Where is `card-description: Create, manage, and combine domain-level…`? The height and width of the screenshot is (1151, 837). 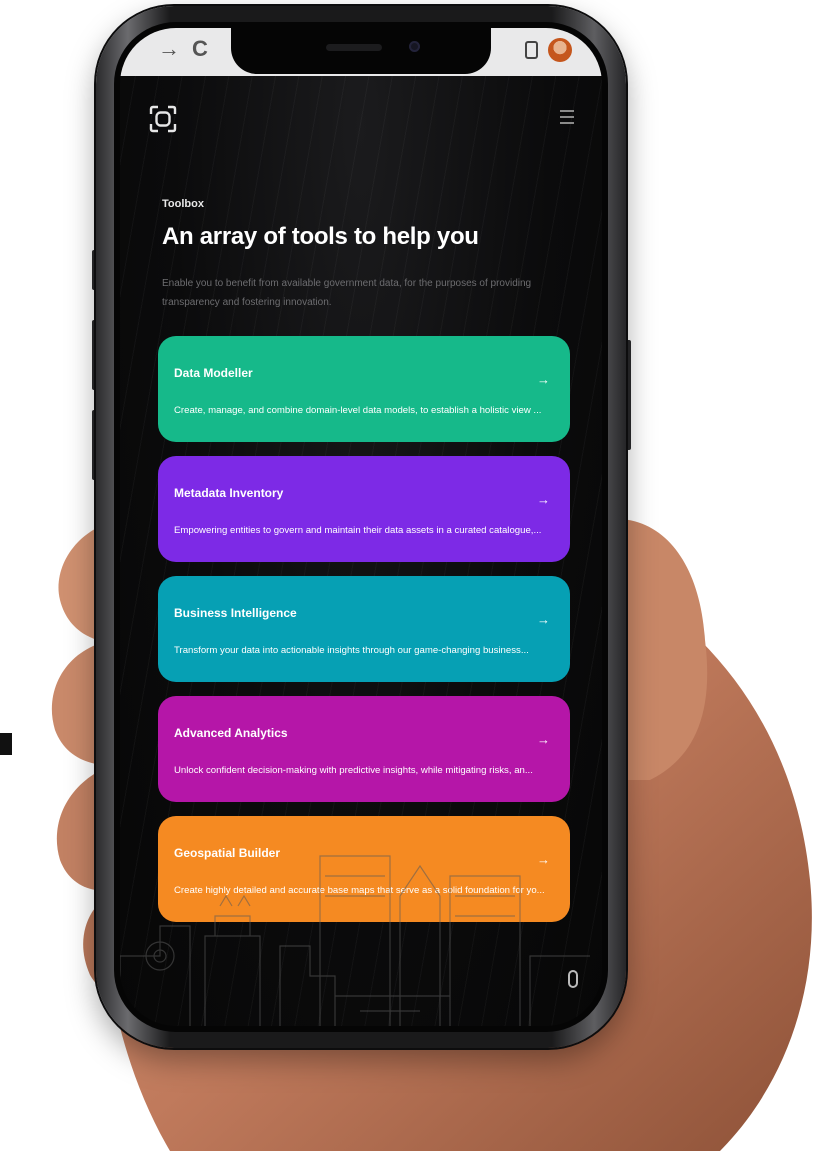 card-description: Create, manage, and combine domain-level… is located at coordinates (358, 410).